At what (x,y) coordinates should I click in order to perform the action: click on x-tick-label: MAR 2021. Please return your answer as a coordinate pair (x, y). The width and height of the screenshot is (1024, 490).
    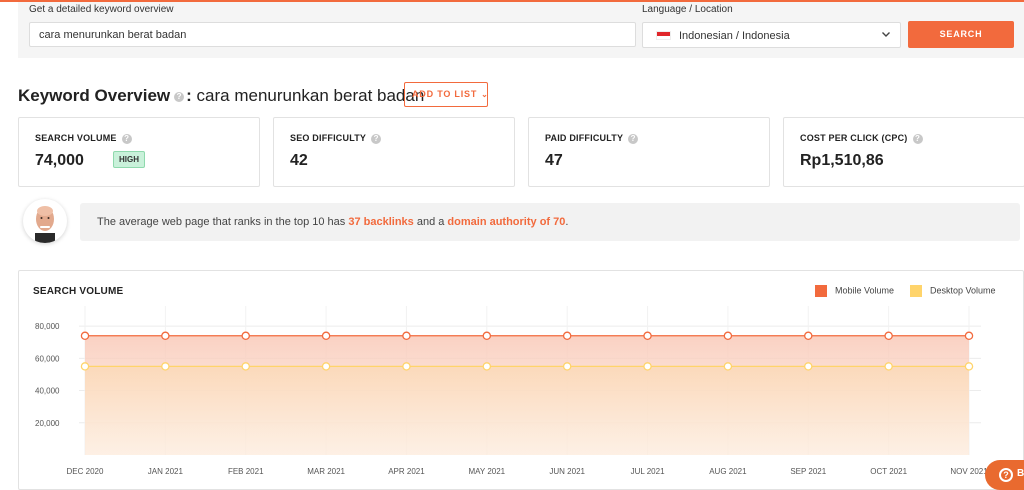
    Looking at the image, I should click on (326, 471).